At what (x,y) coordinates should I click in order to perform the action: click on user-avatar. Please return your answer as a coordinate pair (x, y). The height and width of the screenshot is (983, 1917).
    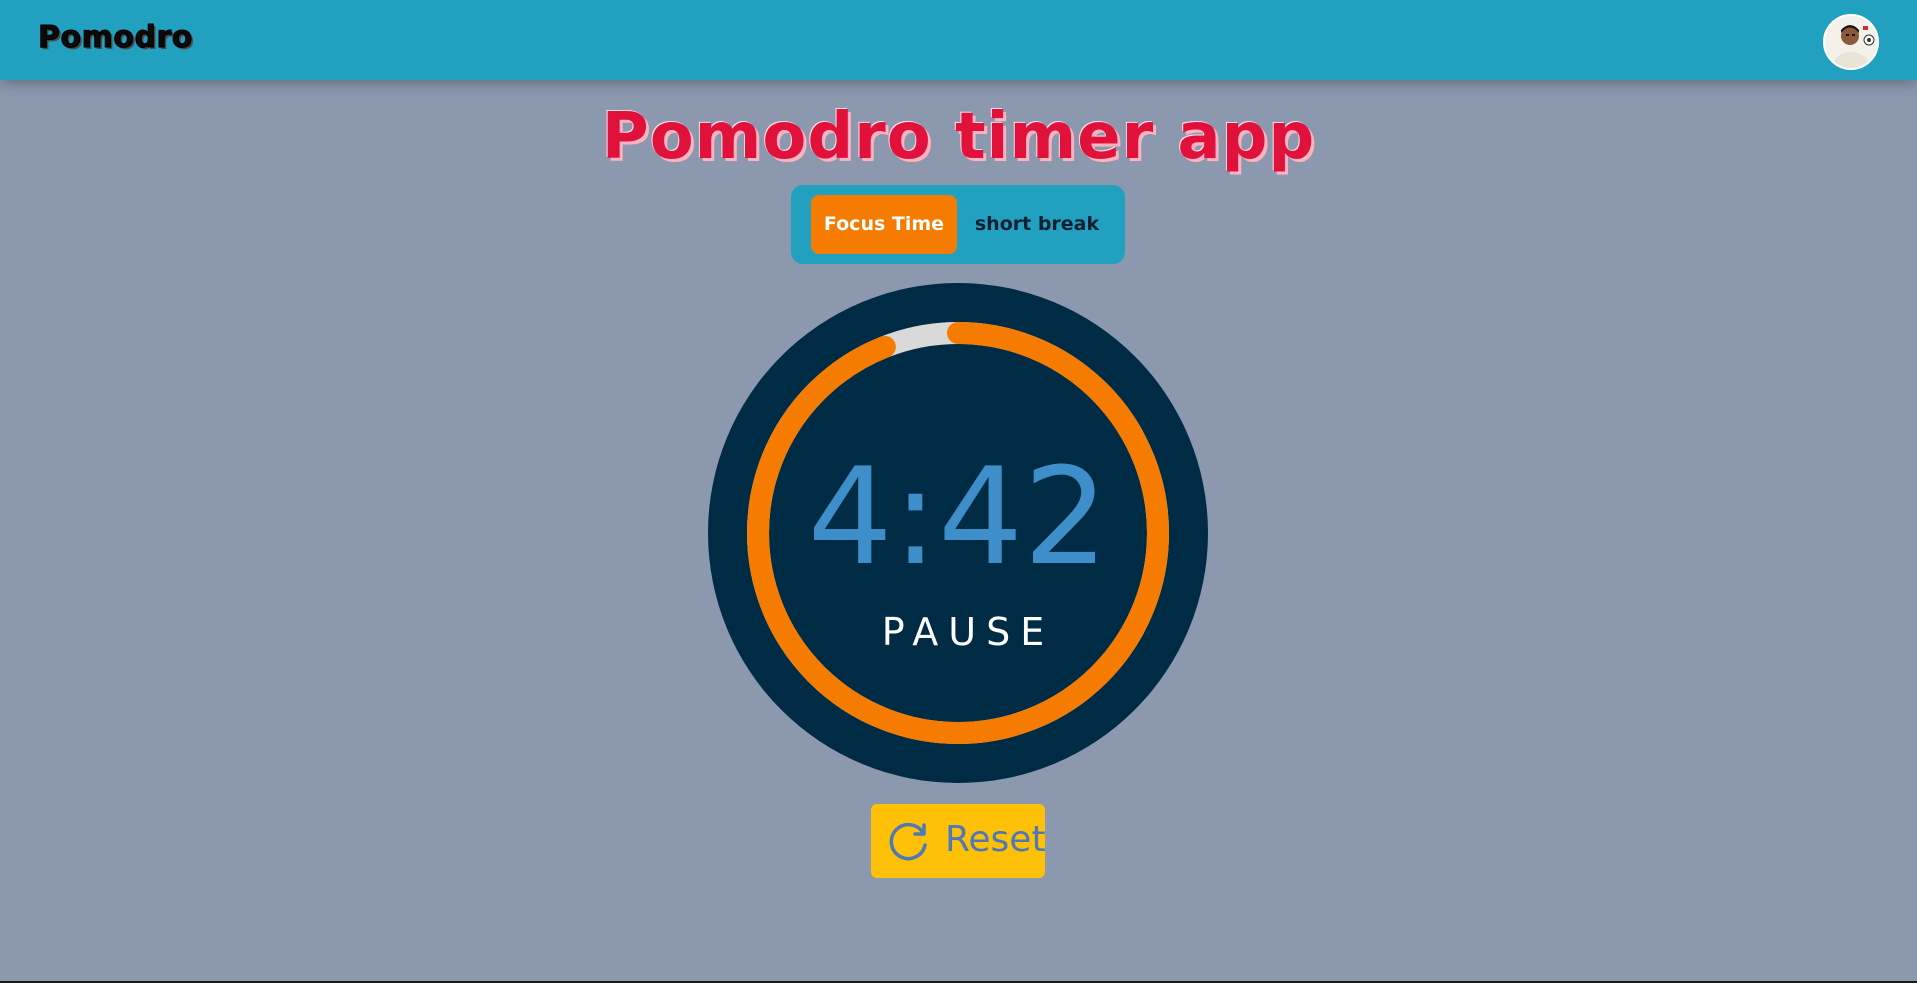
    Looking at the image, I should click on (1851, 42).